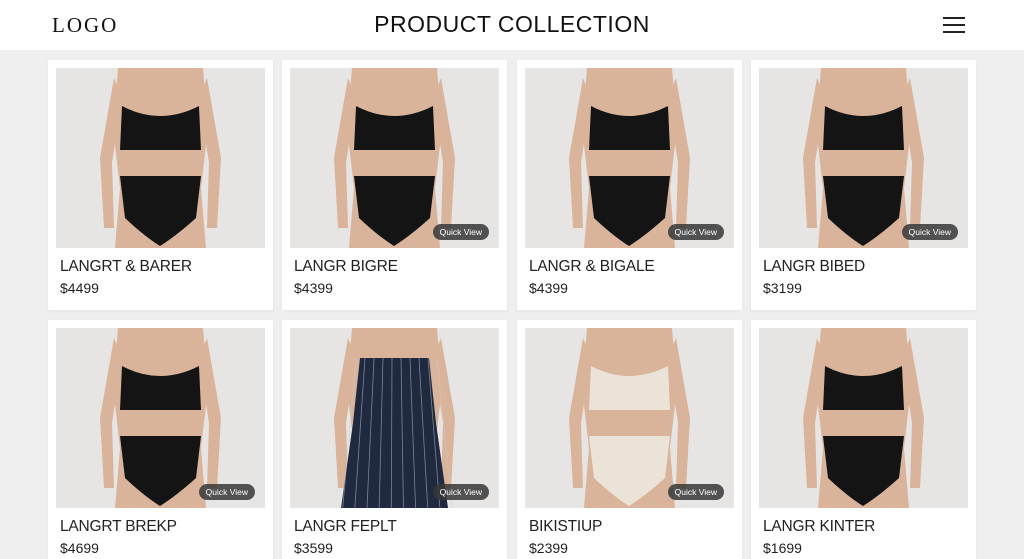 This screenshot has height=559, width=1024. What do you see at coordinates (819, 527) in the screenshot?
I see `product-name: LANGR KINTER` at bounding box center [819, 527].